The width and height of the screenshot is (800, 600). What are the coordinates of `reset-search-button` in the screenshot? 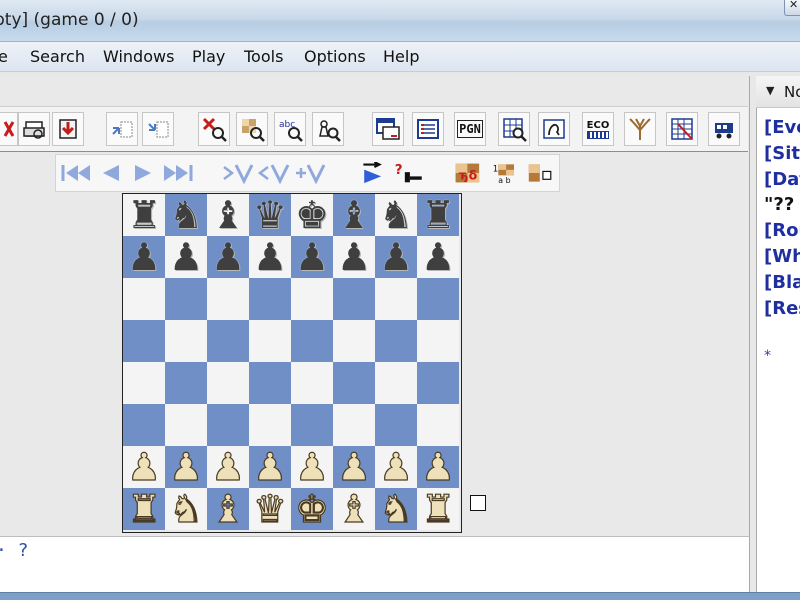 It's located at (214, 129).